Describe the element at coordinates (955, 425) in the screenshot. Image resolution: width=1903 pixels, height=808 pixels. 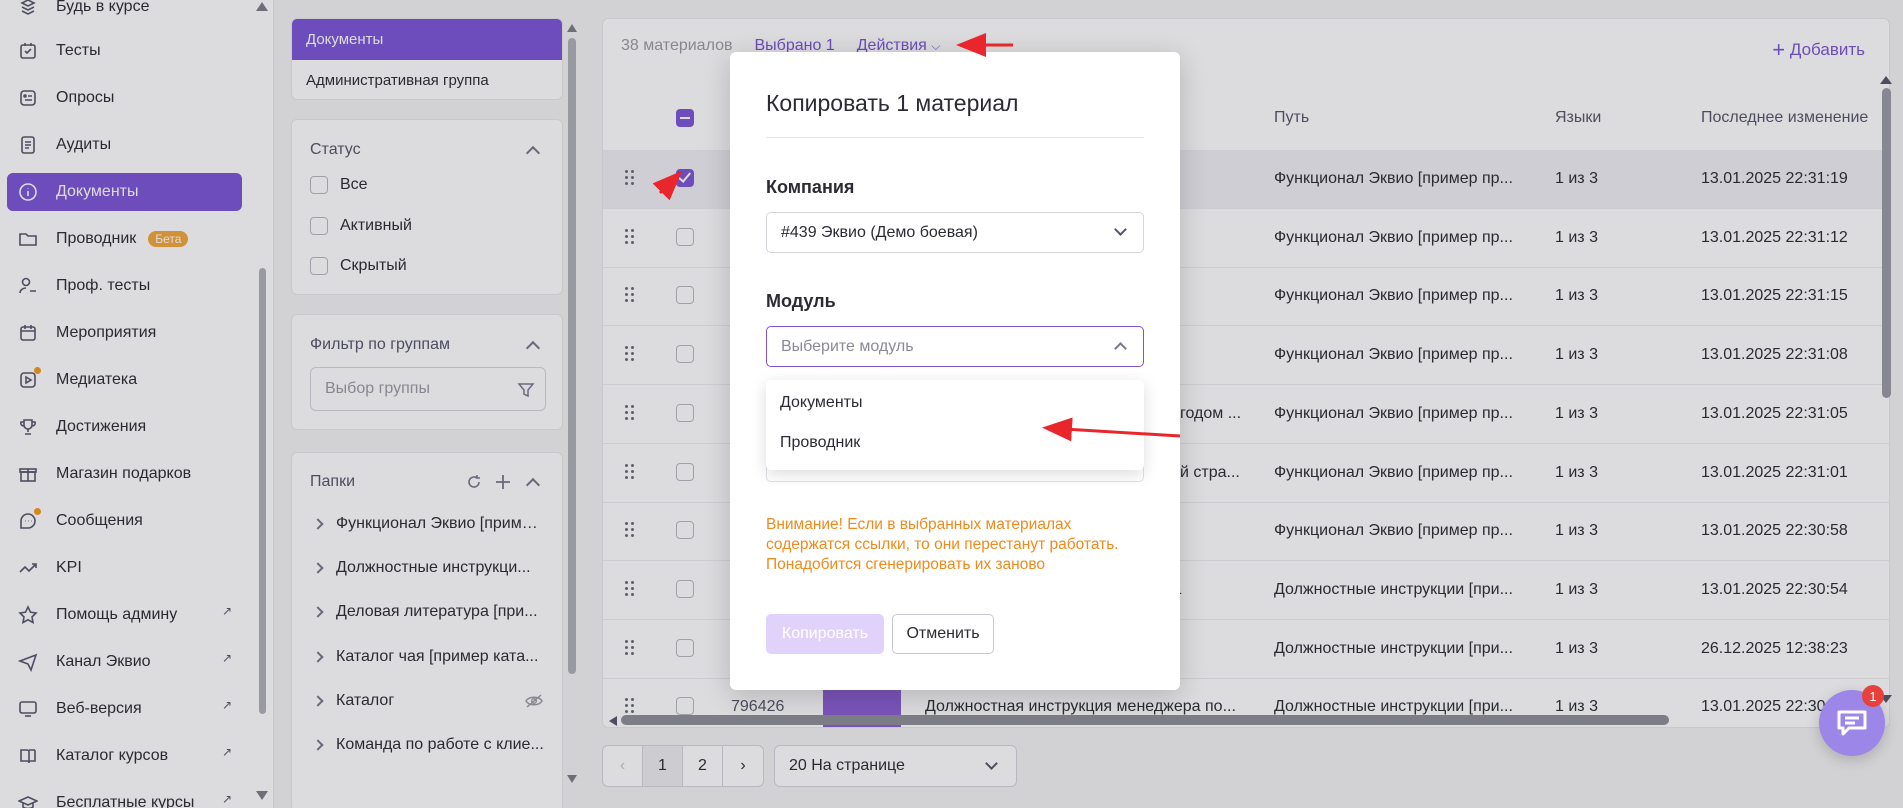
I see `module-dropdown: Документы Проводник` at that location.